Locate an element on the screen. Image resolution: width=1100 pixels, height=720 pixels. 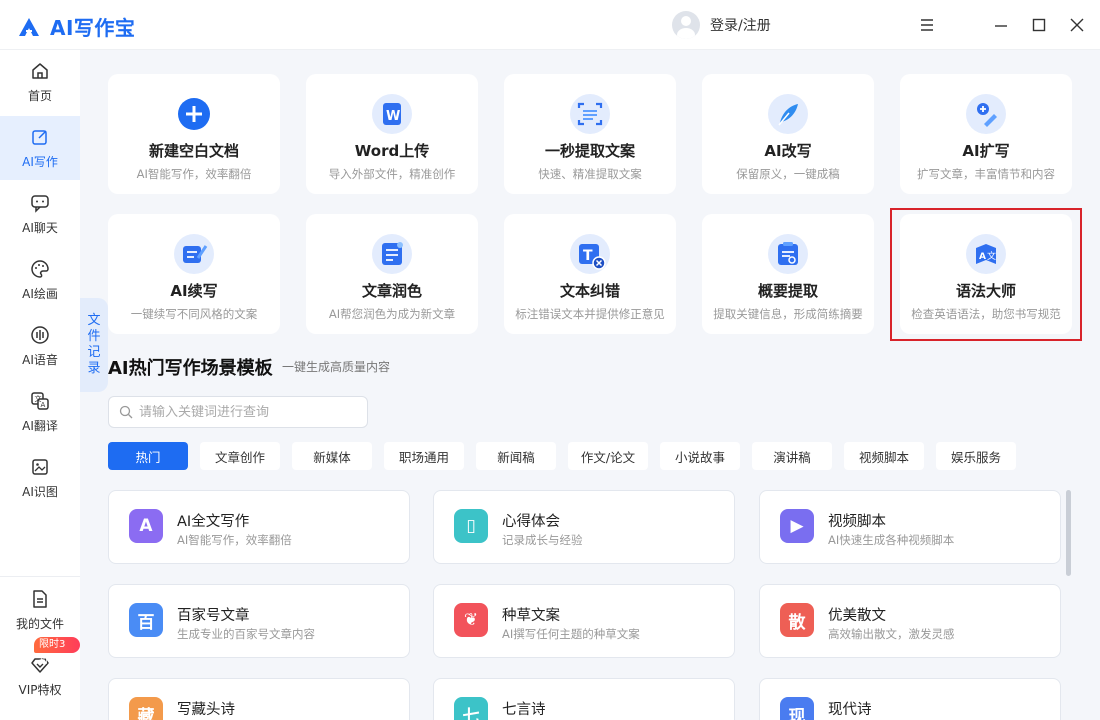
template-desc: AI智能写作，效率翻倍 is located at coordinates (234, 540).